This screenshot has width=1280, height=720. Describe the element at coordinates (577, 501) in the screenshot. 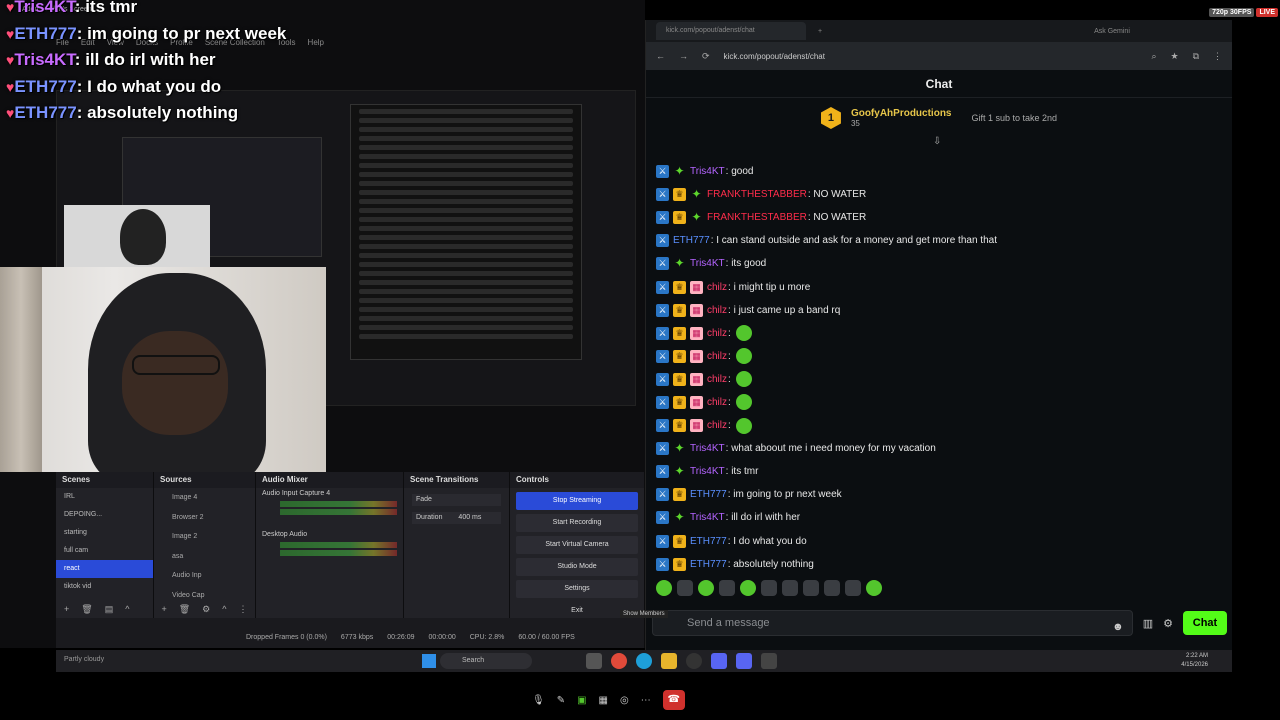

I see `stop-streaming-button: Stop Streaming` at that location.